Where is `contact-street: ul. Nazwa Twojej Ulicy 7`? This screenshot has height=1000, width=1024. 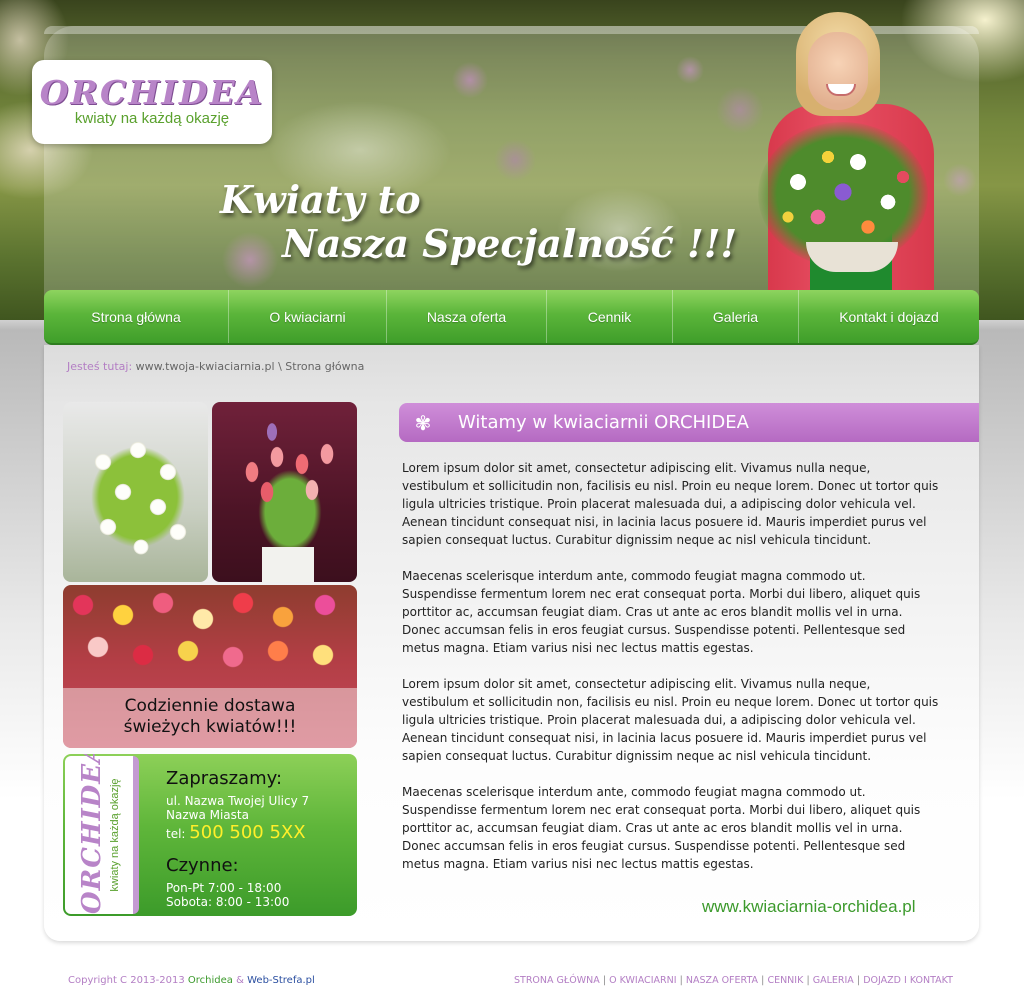 contact-street: ul. Nazwa Twojej Ulicy 7 is located at coordinates (238, 801).